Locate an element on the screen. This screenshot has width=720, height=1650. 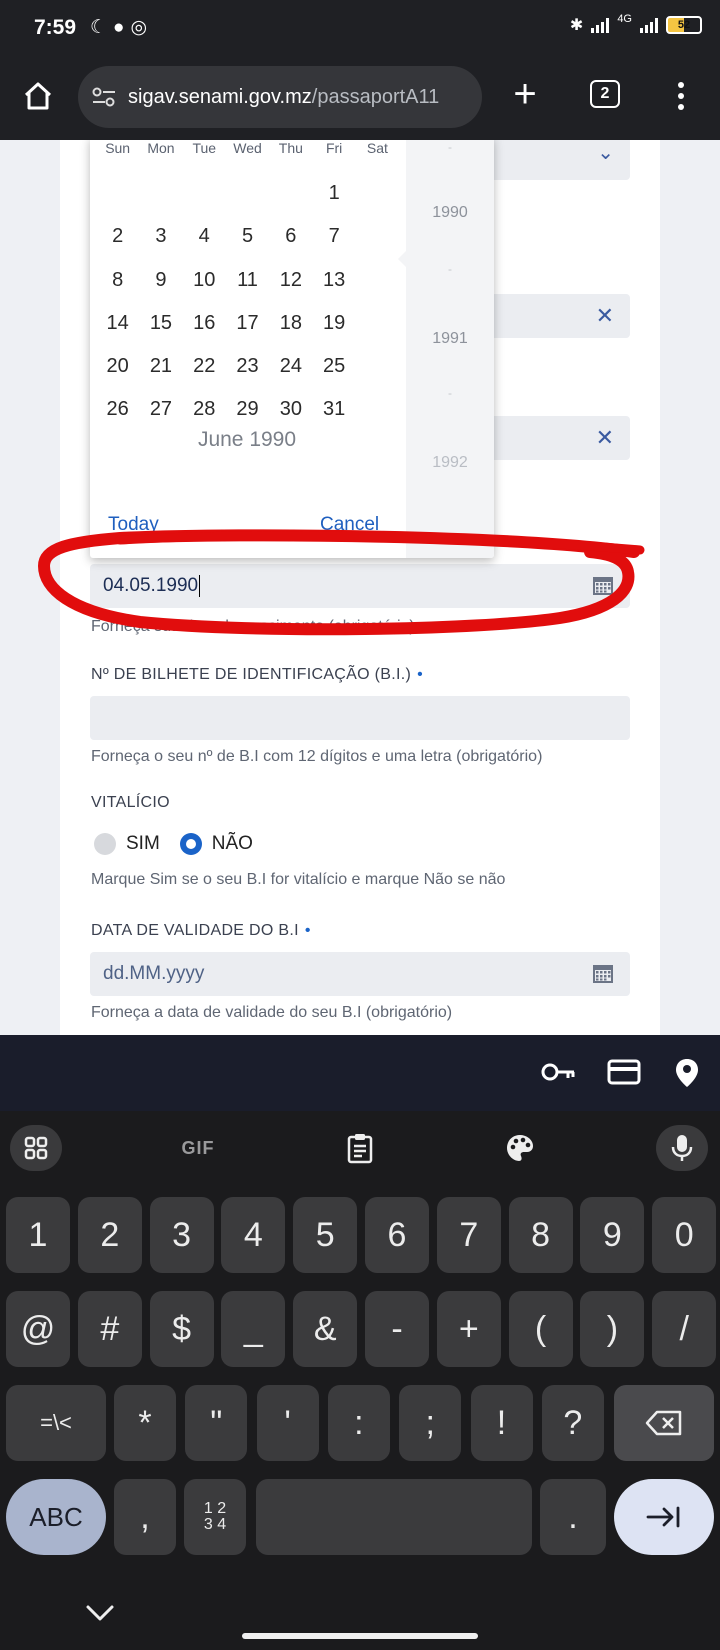
key-row1-1: 2 is located at coordinates (109, 1235).